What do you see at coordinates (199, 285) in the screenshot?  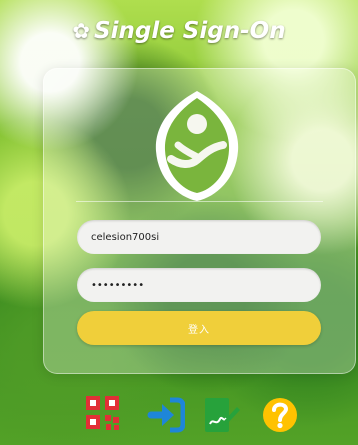 I see `password-input` at bounding box center [199, 285].